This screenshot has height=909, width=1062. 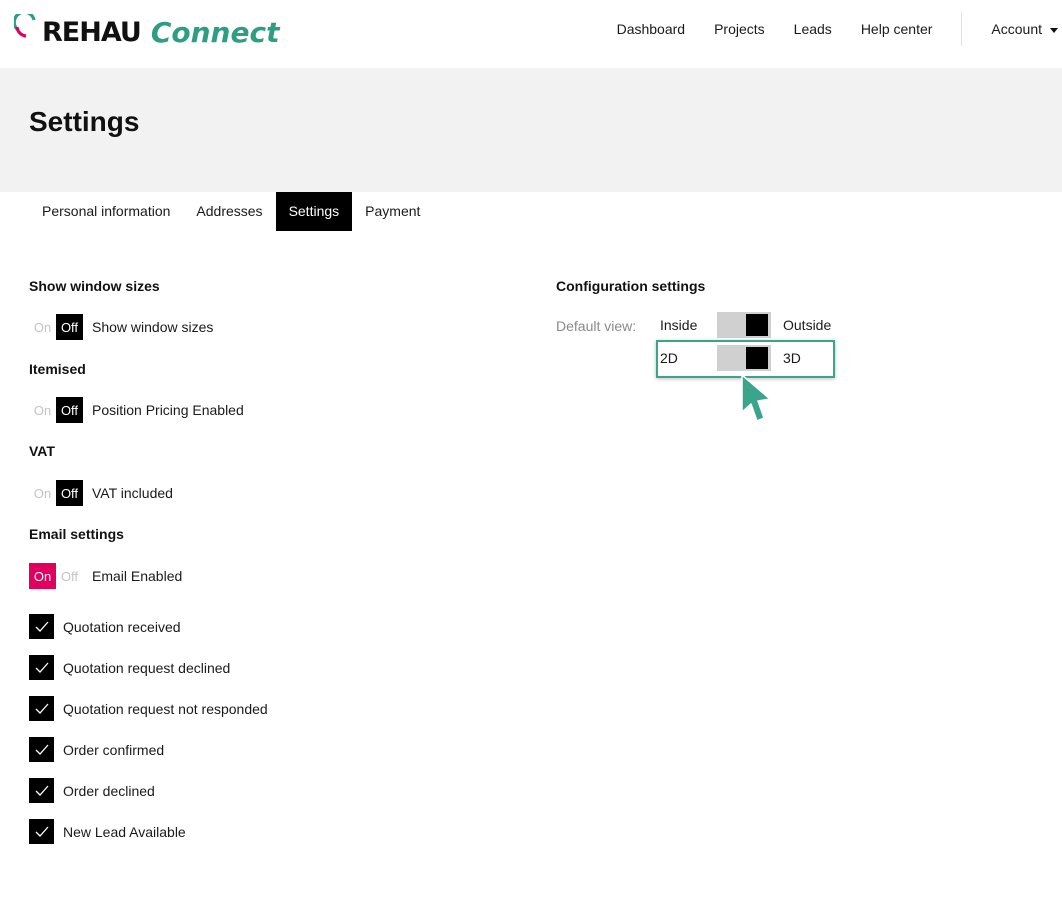 I want to click on section-title-itemised: Itemised, so click(x=57, y=369).